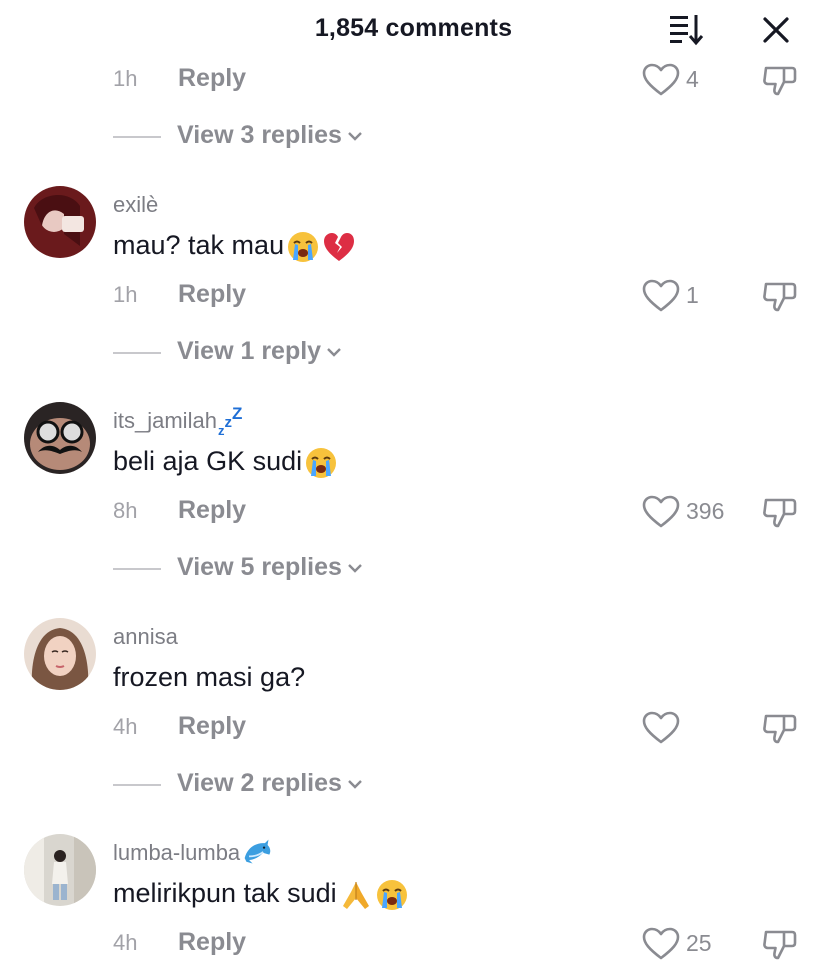 This screenshot has width=827, height=980. What do you see at coordinates (413, 877) in the screenshot?
I see `comment-item: lumba-lumba melirikpun tak sudi` at bounding box center [413, 877].